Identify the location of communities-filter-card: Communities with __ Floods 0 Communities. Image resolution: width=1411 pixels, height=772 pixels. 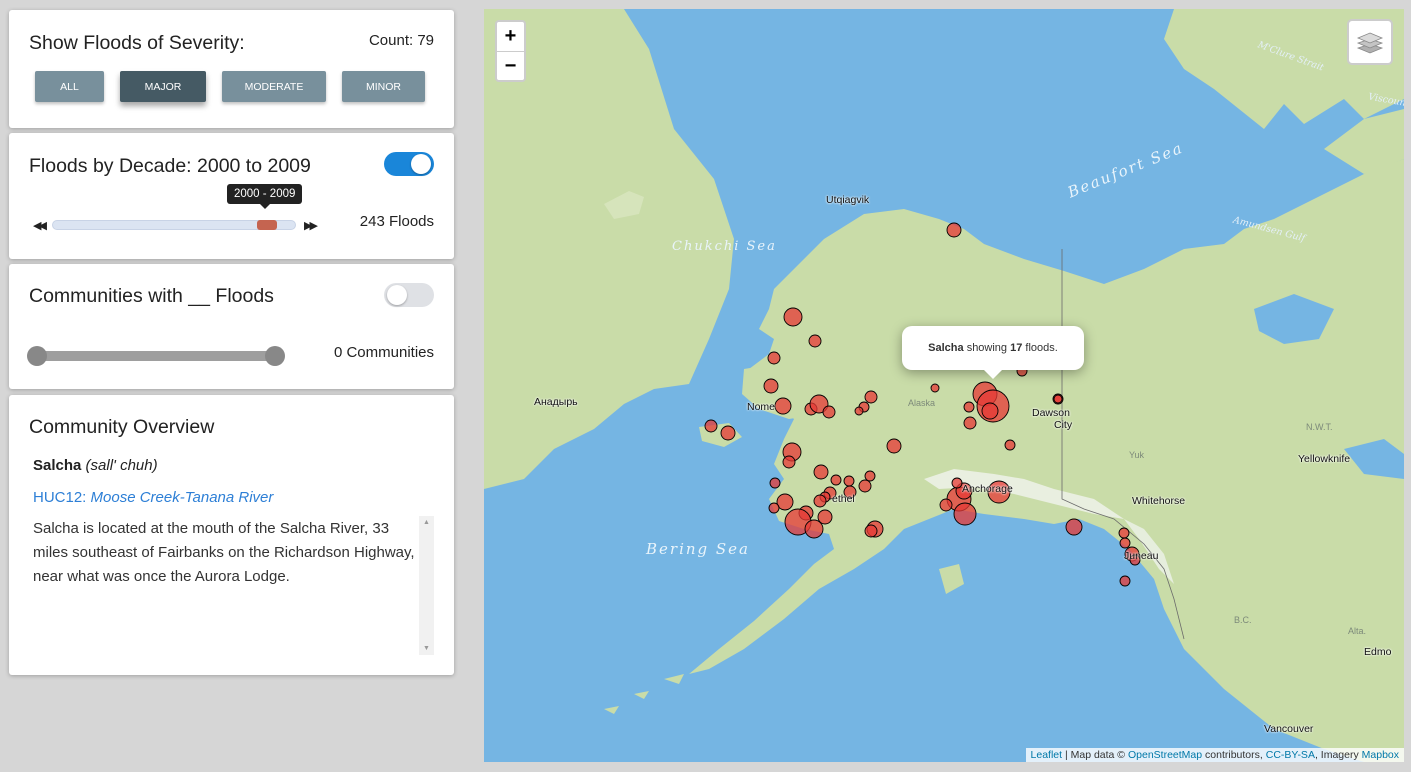
(231, 326).